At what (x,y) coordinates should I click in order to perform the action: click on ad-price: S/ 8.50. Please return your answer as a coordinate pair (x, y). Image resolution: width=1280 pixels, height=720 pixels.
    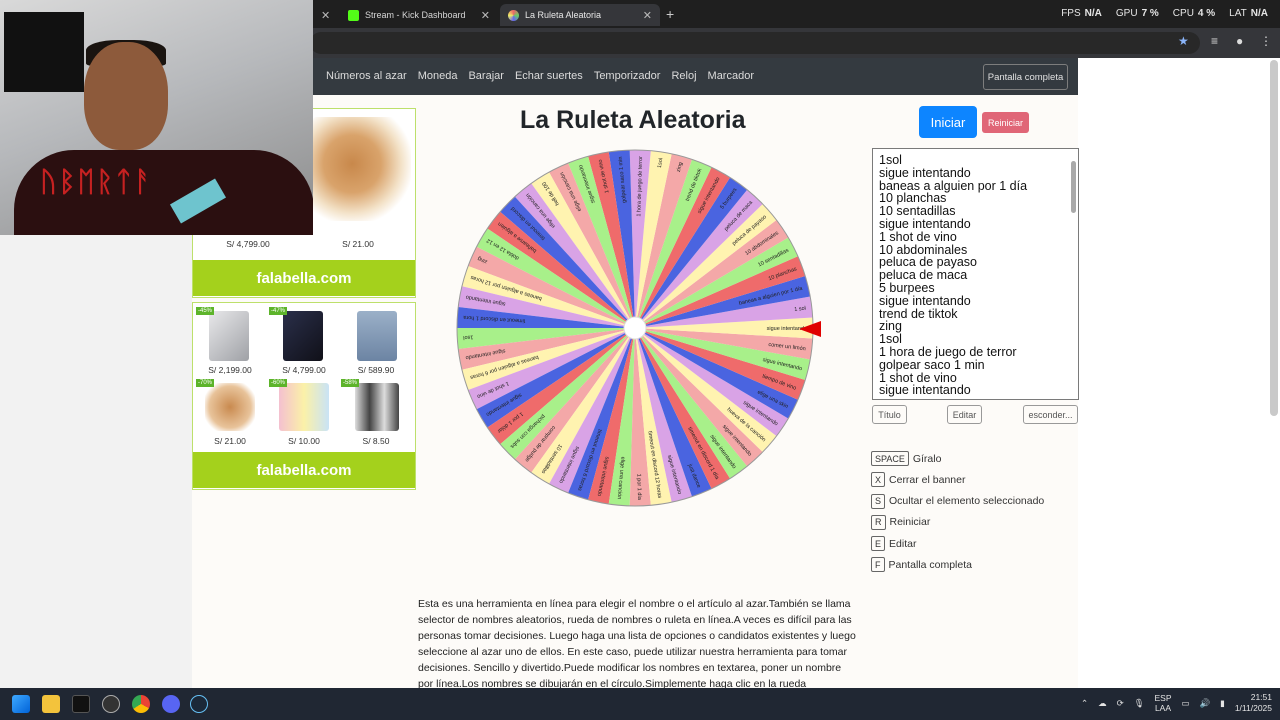
    Looking at the image, I should click on (376, 441).